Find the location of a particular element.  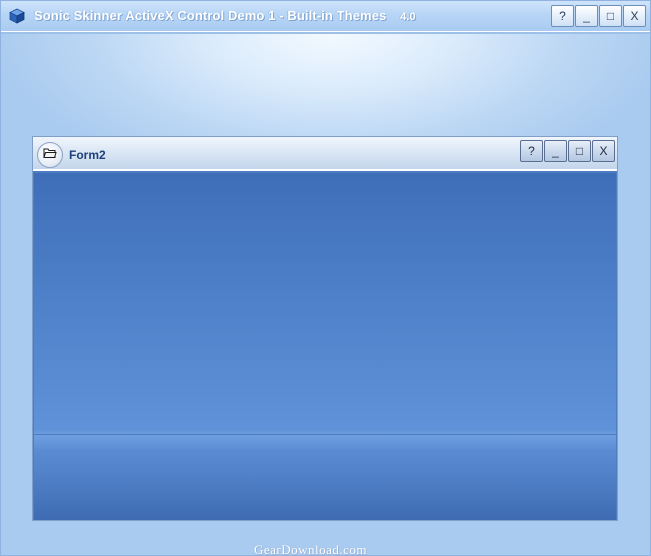

form-system-menu is located at coordinates (50, 155).